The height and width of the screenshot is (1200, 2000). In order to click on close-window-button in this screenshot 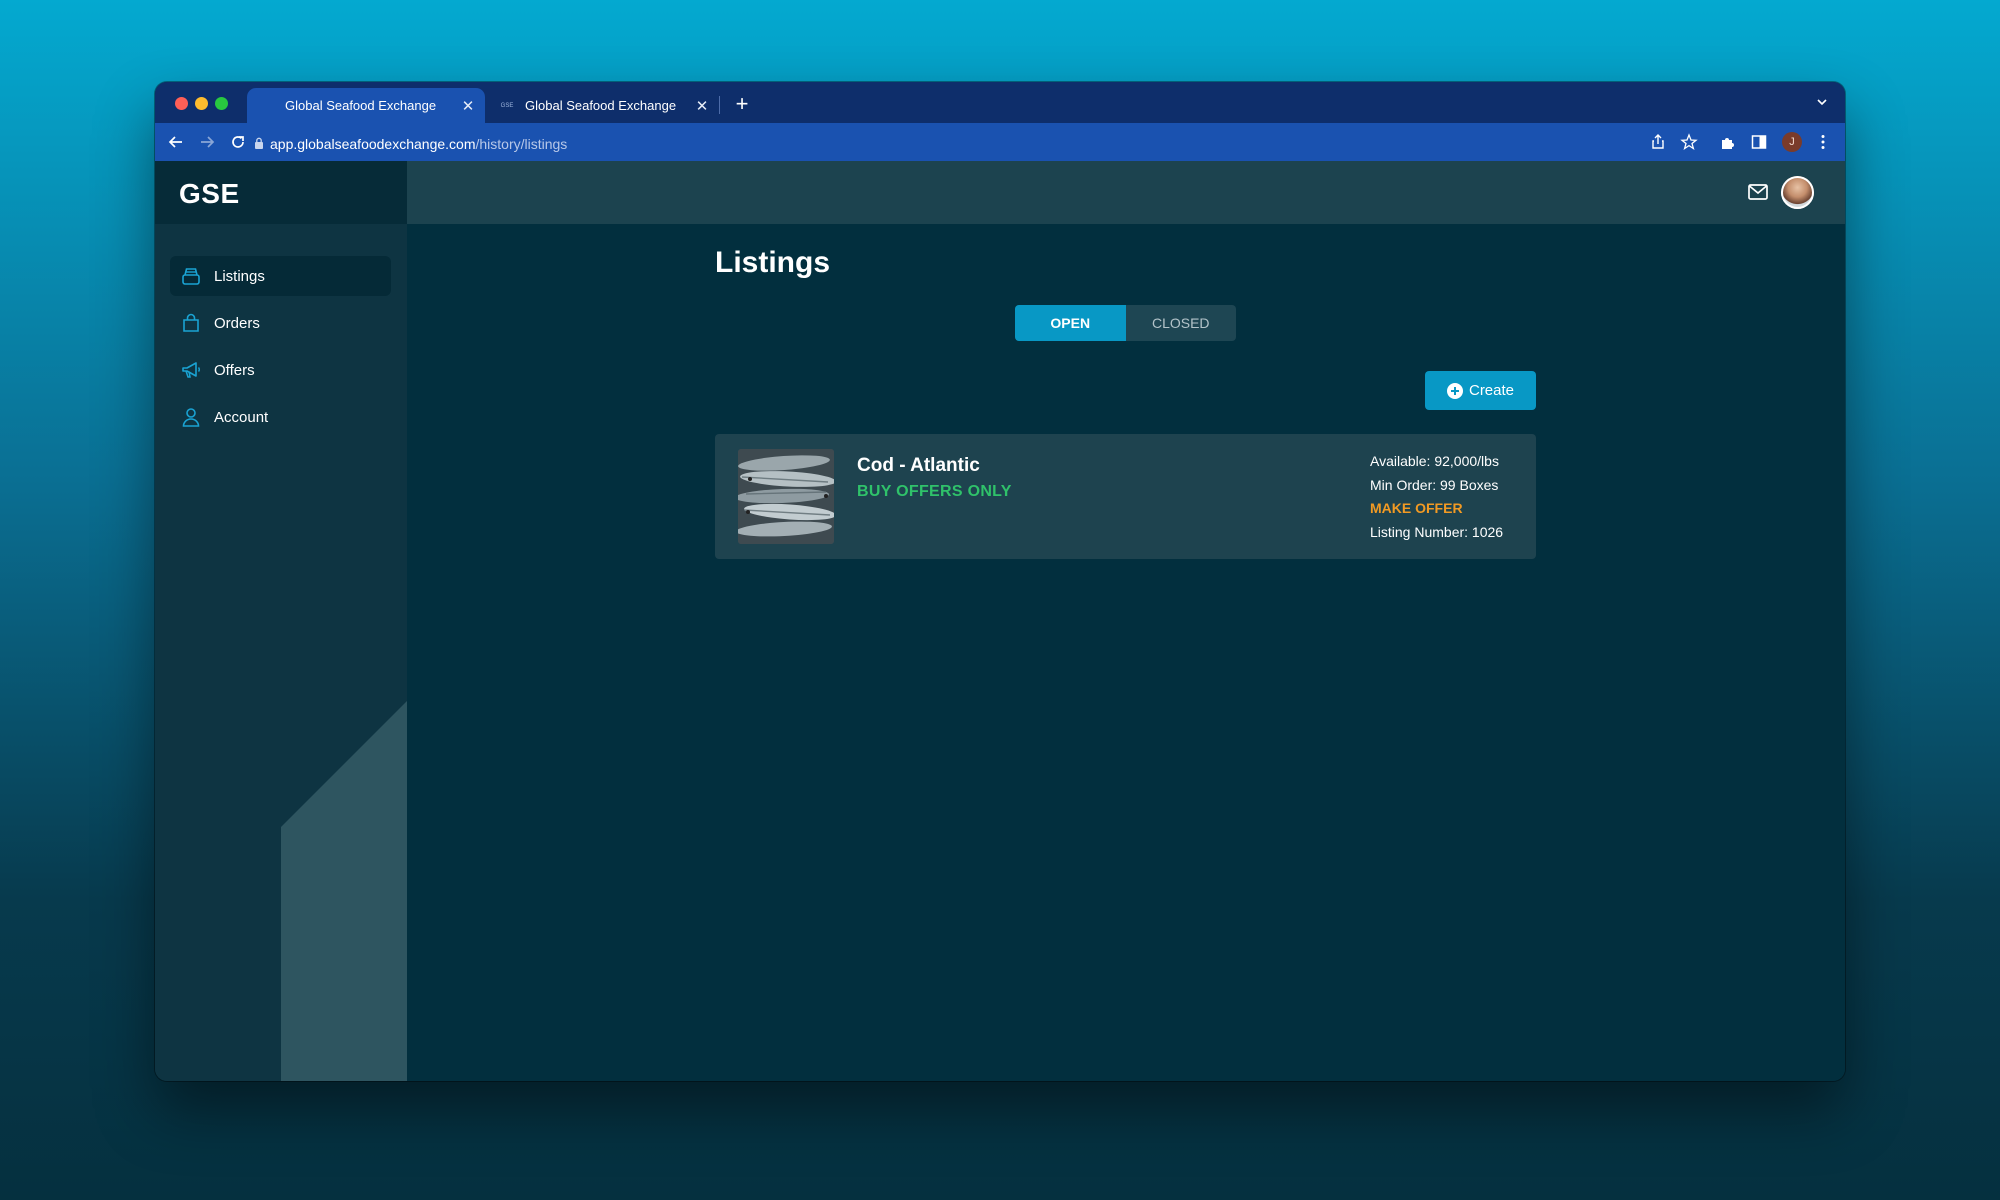, I will do `click(181, 103)`.